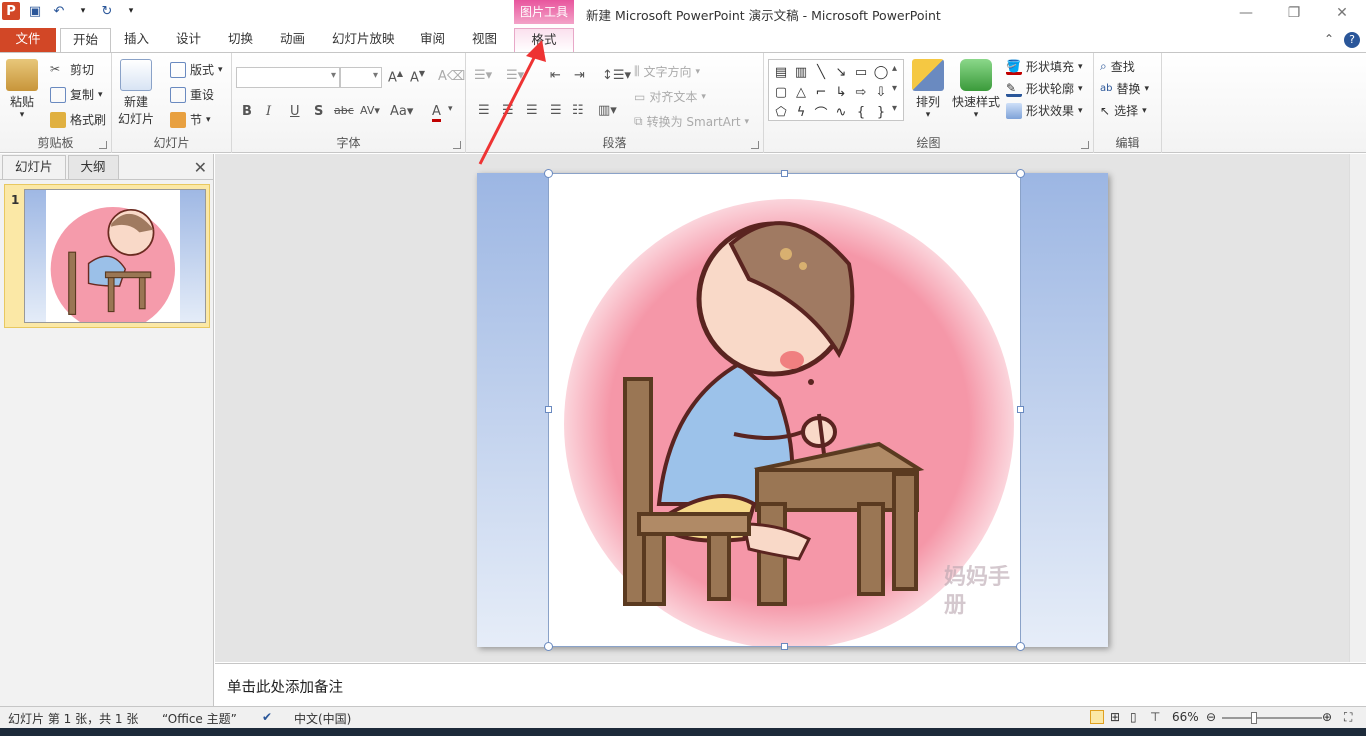  Describe the element at coordinates (881, 92) in the screenshot. I see `down-arrow-shape-icon: ⇩` at that location.